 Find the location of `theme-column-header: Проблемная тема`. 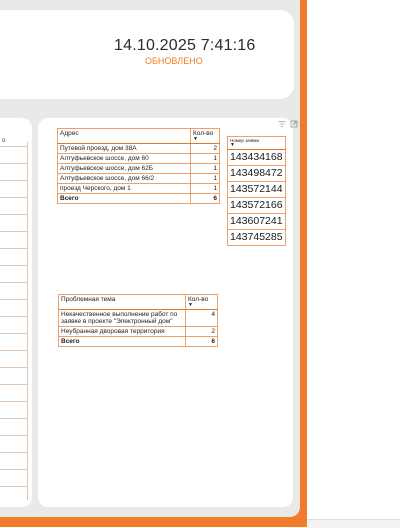

theme-column-header: Проблемная тема is located at coordinates (122, 302).